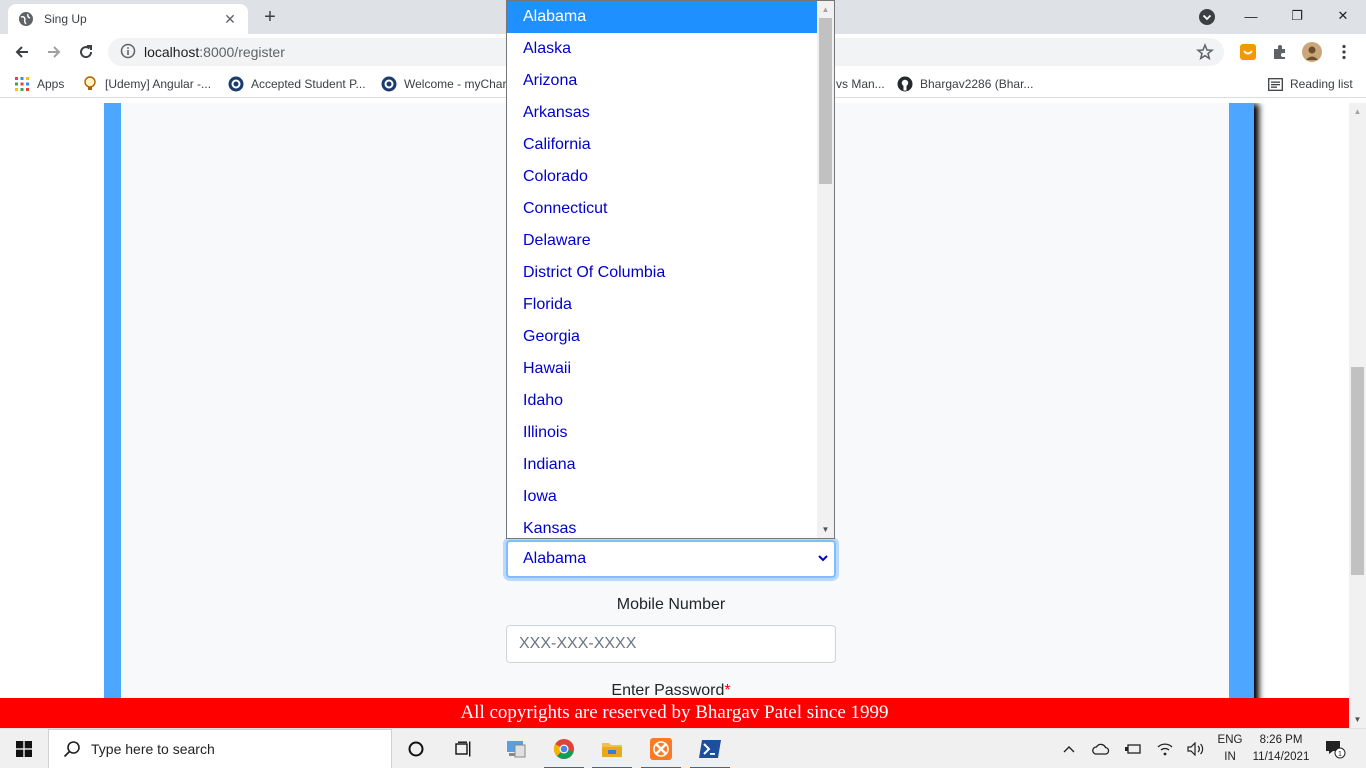  I want to click on task-view-icon, so click(463, 749).